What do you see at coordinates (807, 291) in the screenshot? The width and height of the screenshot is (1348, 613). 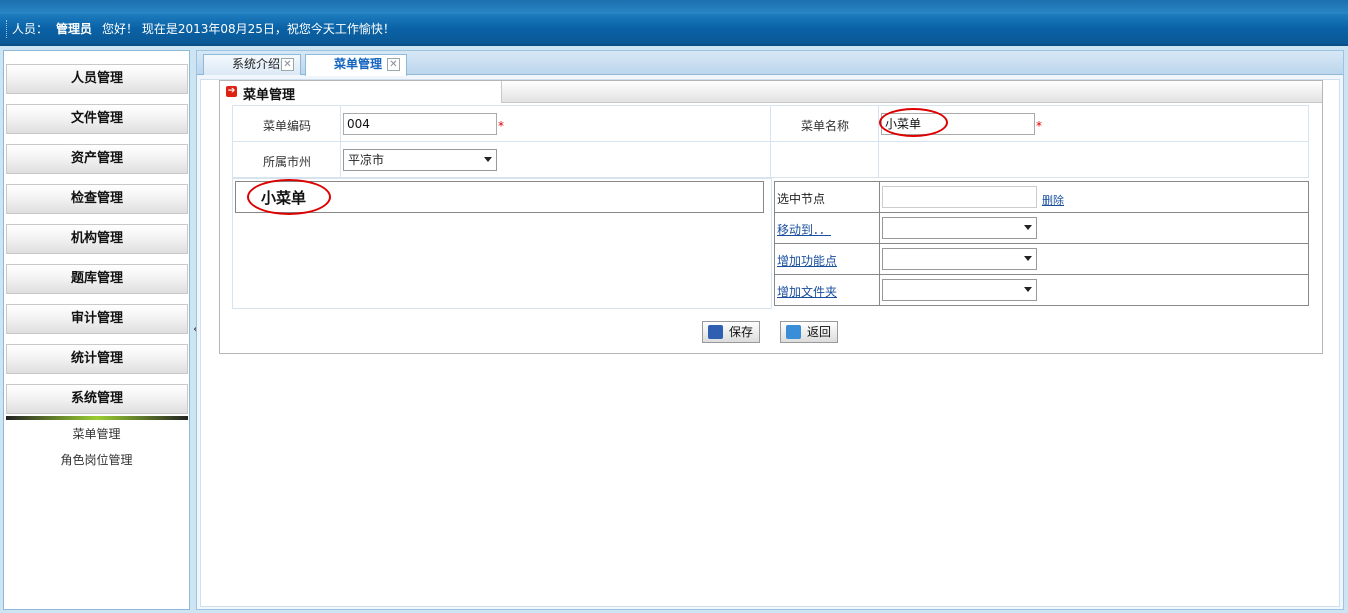 I see `add-folder-link: 增加文件夹` at bounding box center [807, 291].